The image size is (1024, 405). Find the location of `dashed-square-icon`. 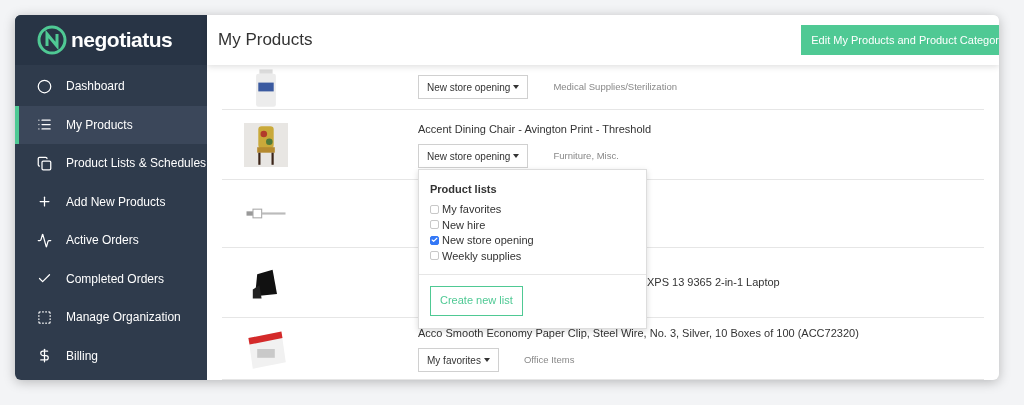

dashed-square-icon is located at coordinates (44, 317).